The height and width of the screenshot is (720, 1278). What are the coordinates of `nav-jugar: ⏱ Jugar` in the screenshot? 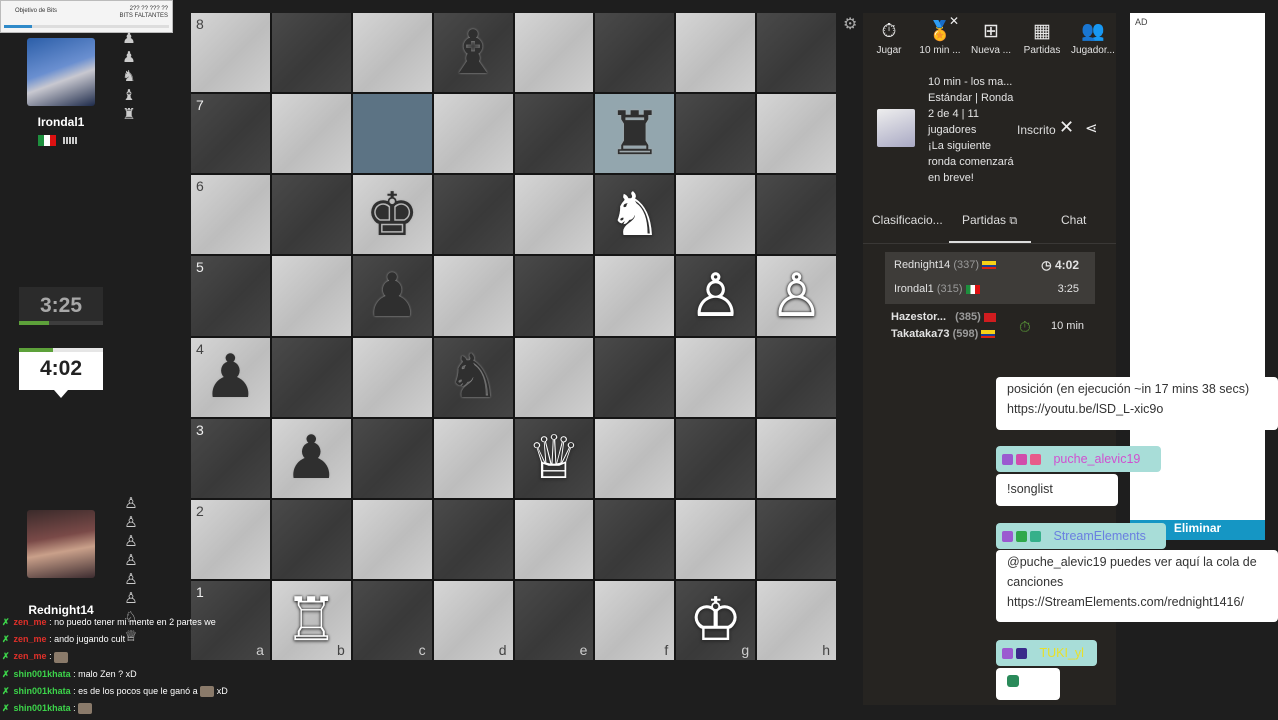 It's located at (889, 37).